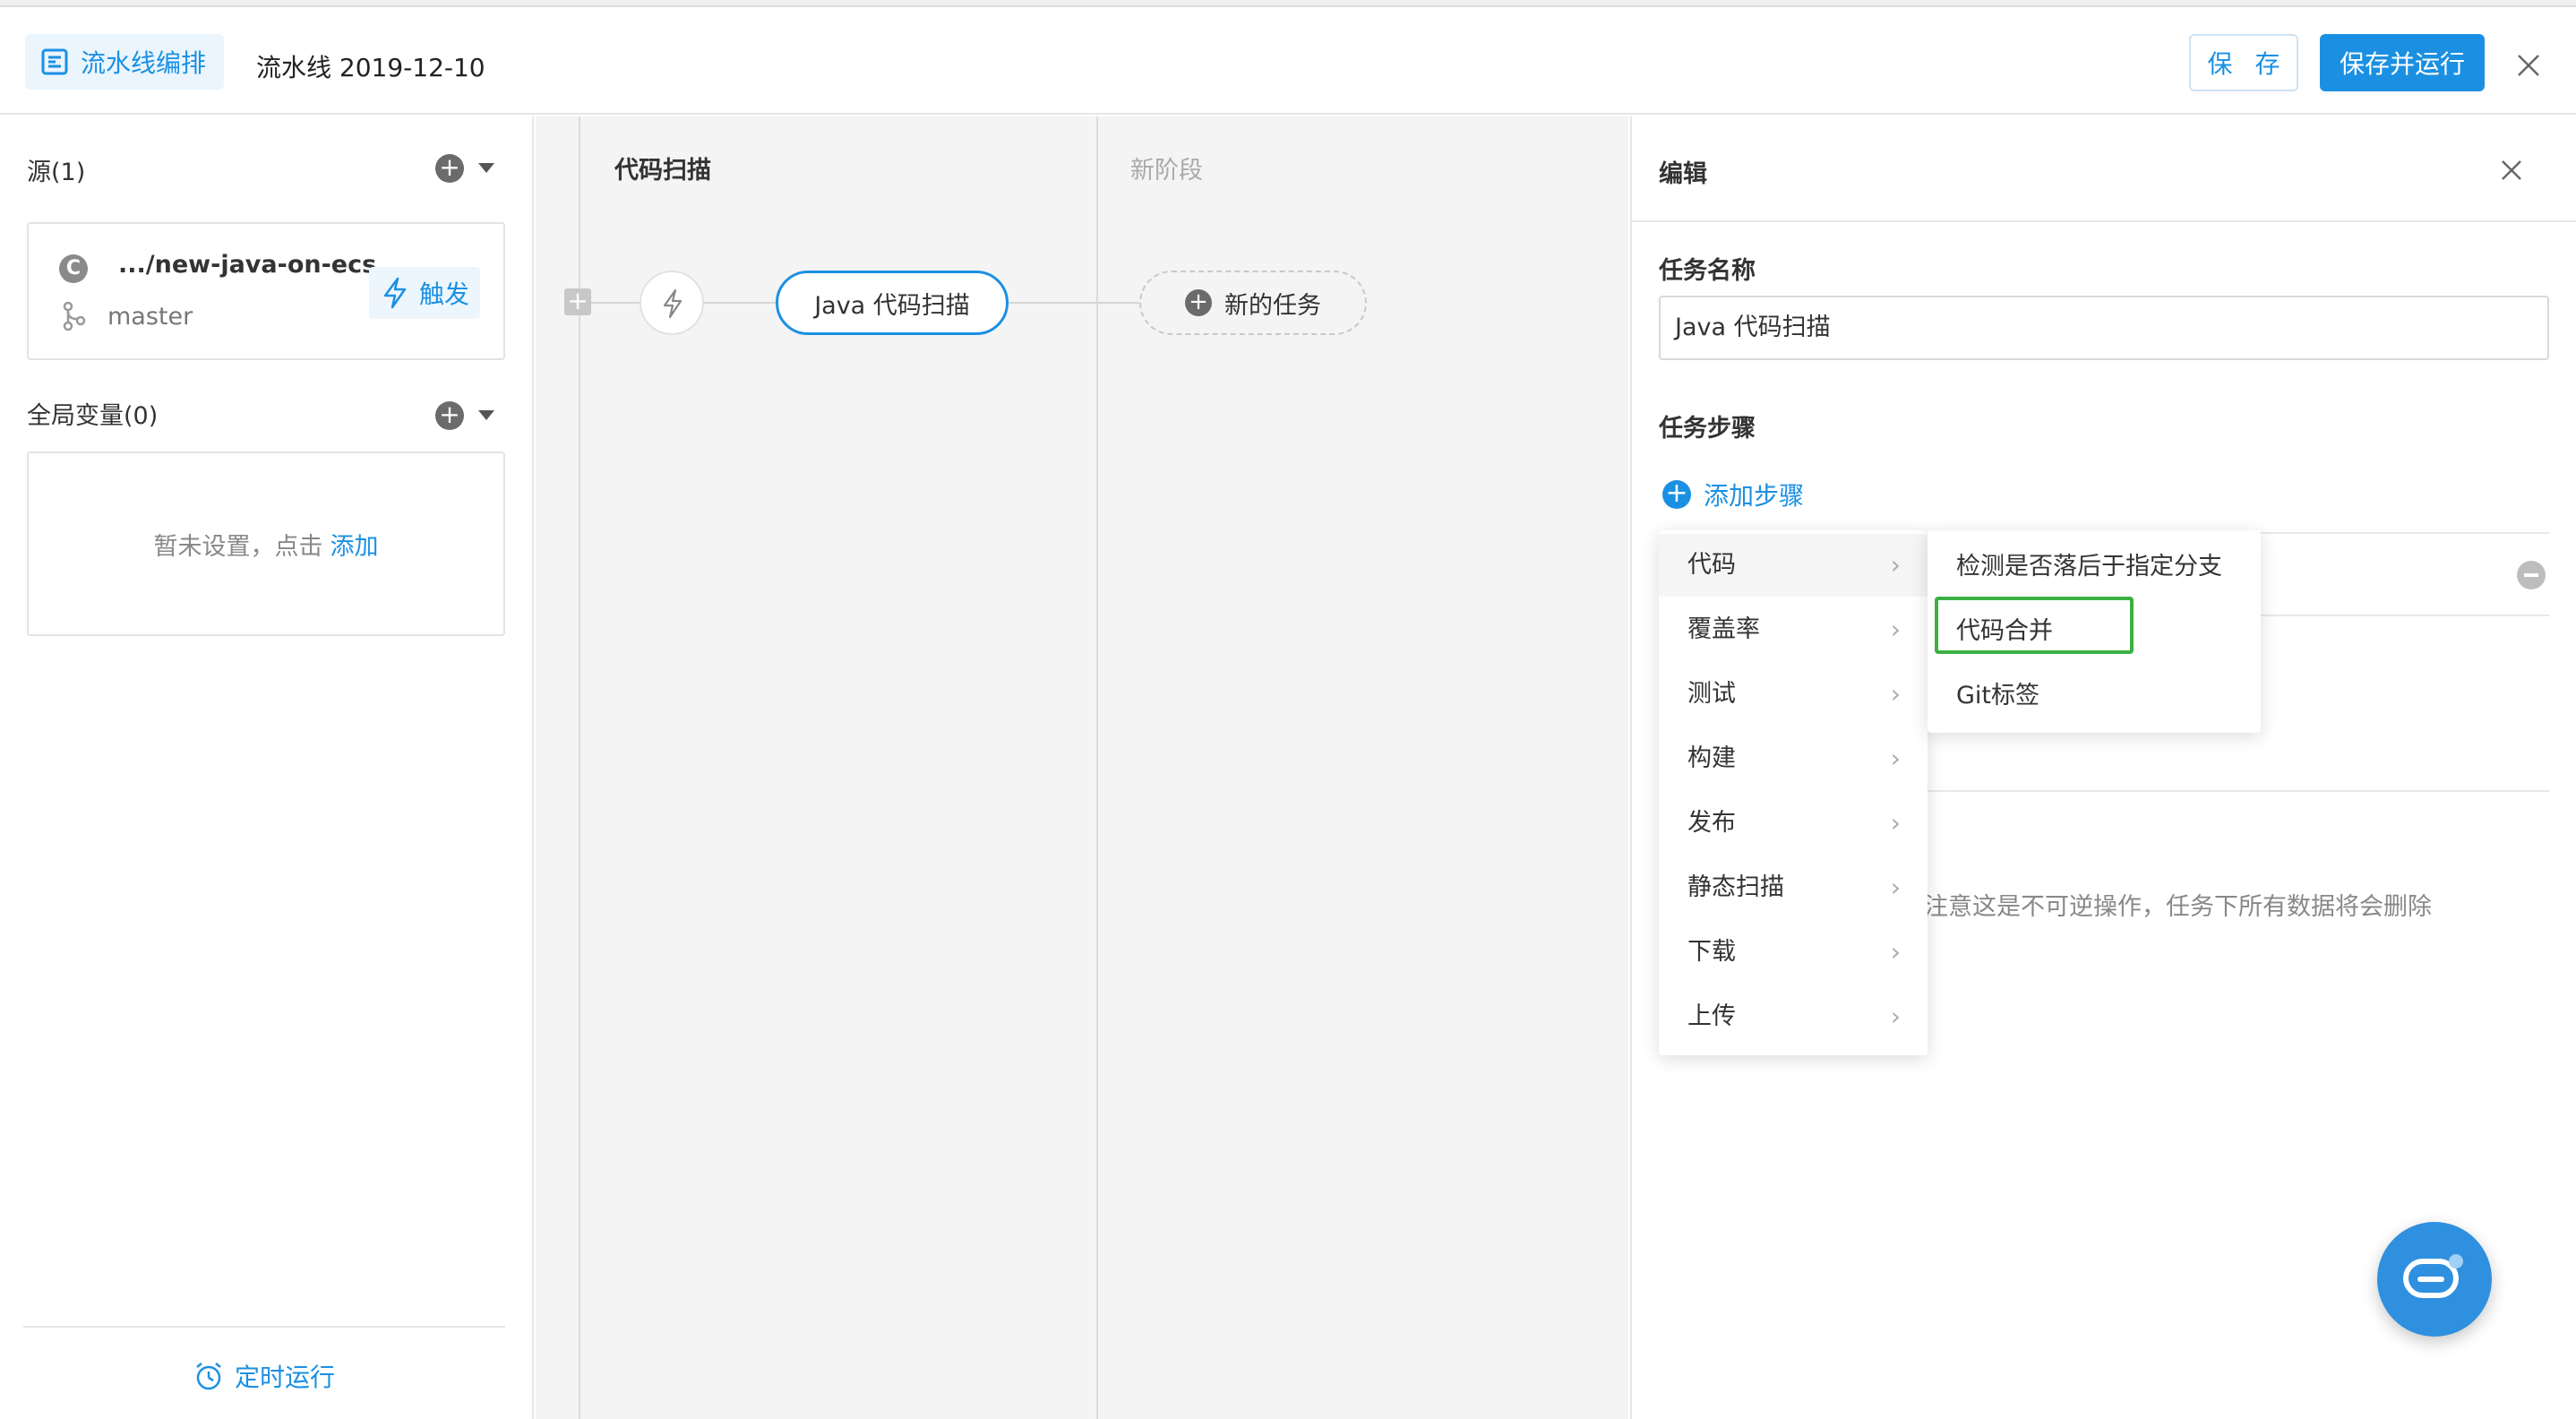 The height and width of the screenshot is (1419, 2576). Describe the element at coordinates (247, 265) in the screenshot. I see `source-repo-path: .../new-java-on-ecs` at that location.